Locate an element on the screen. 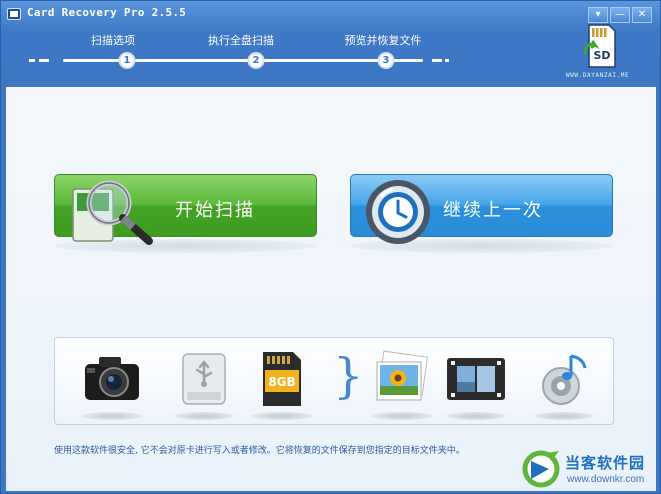  resume-label: 继续上一次 is located at coordinates (493, 210).